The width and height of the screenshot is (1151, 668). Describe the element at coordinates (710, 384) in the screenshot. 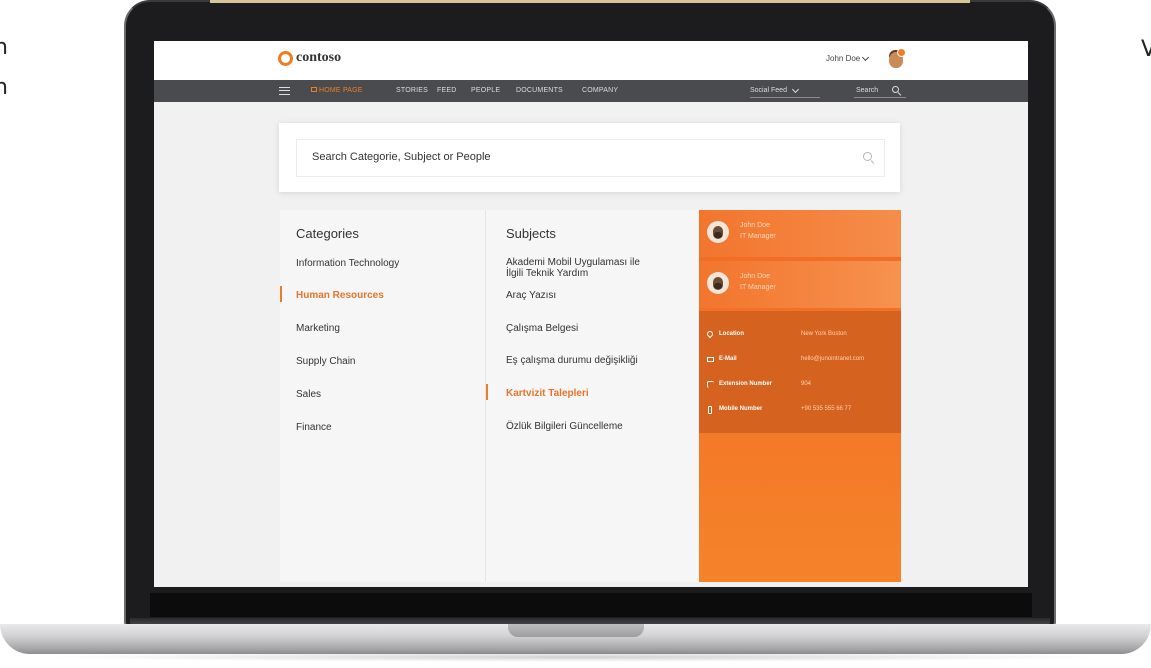

I see `phone-icon` at that location.